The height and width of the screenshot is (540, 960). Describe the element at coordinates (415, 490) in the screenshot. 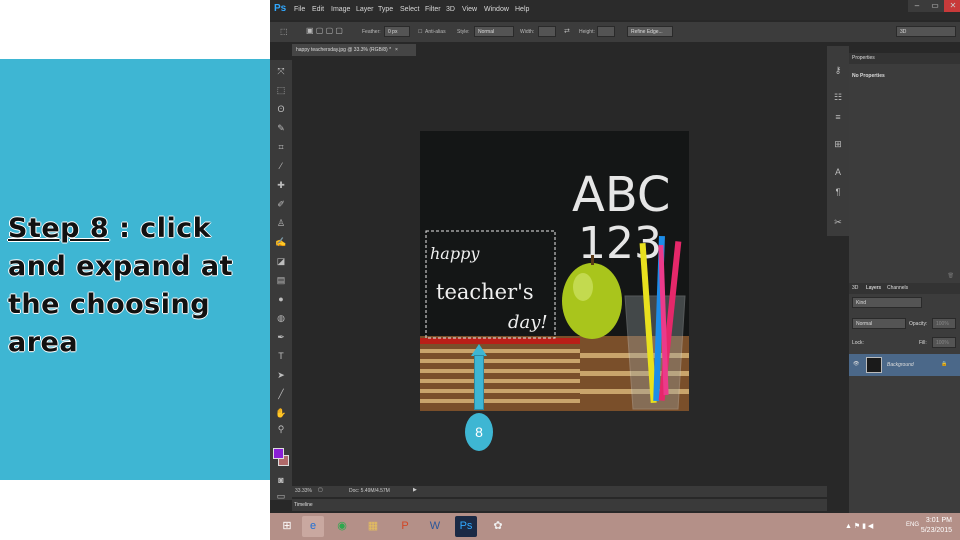

I see `status-menu-arrow-icon: ▶` at that location.